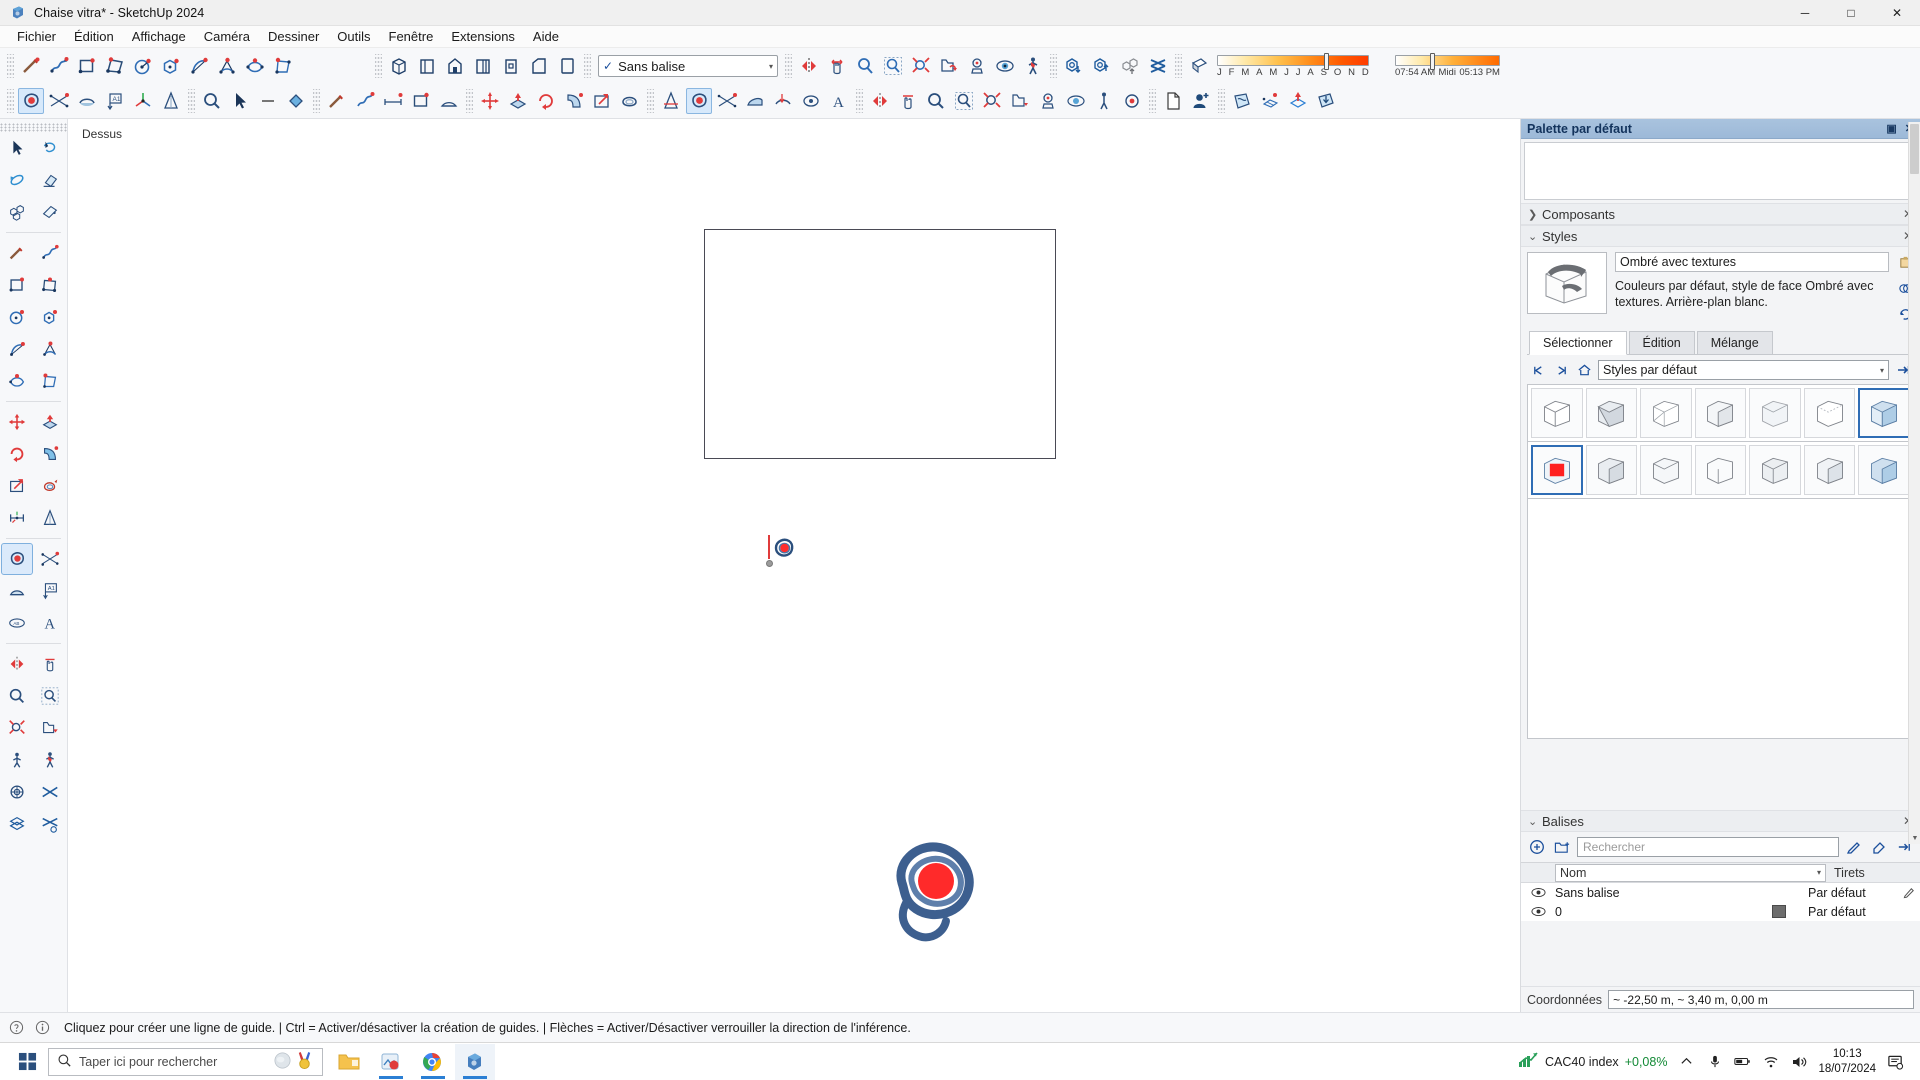  Describe the element at coordinates (1033, 66) in the screenshot. I see `walk-tool-button` at that location.